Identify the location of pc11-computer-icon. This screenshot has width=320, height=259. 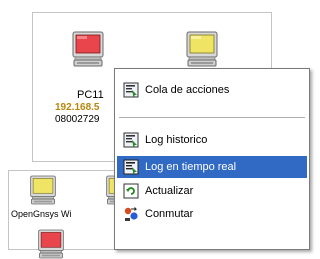
(88, 49).